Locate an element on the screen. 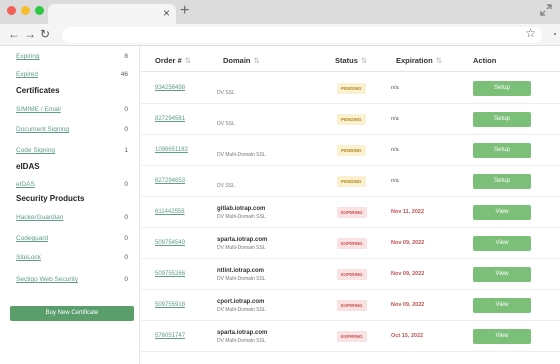  sidebar-item-sitelock: SiteLock 0 is located at coordinates (73, 258).